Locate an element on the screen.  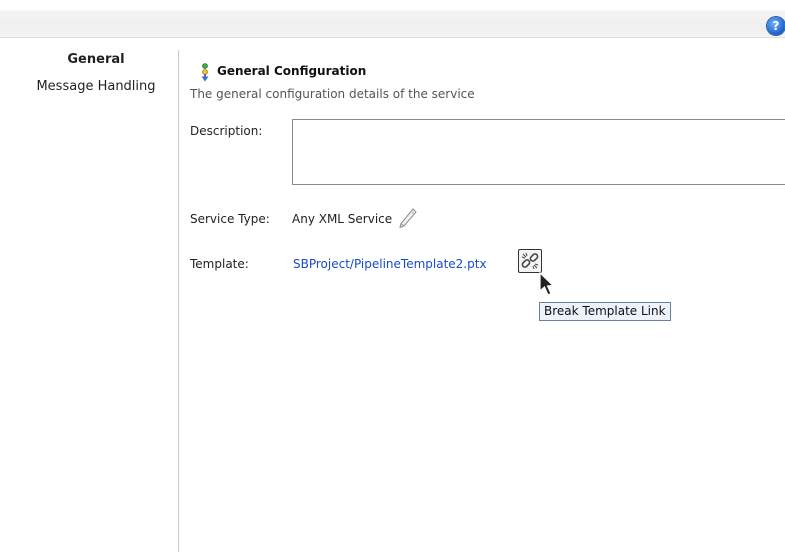
sidebar-item-message-handling: Message Handling is located at coordinates (96, 87).